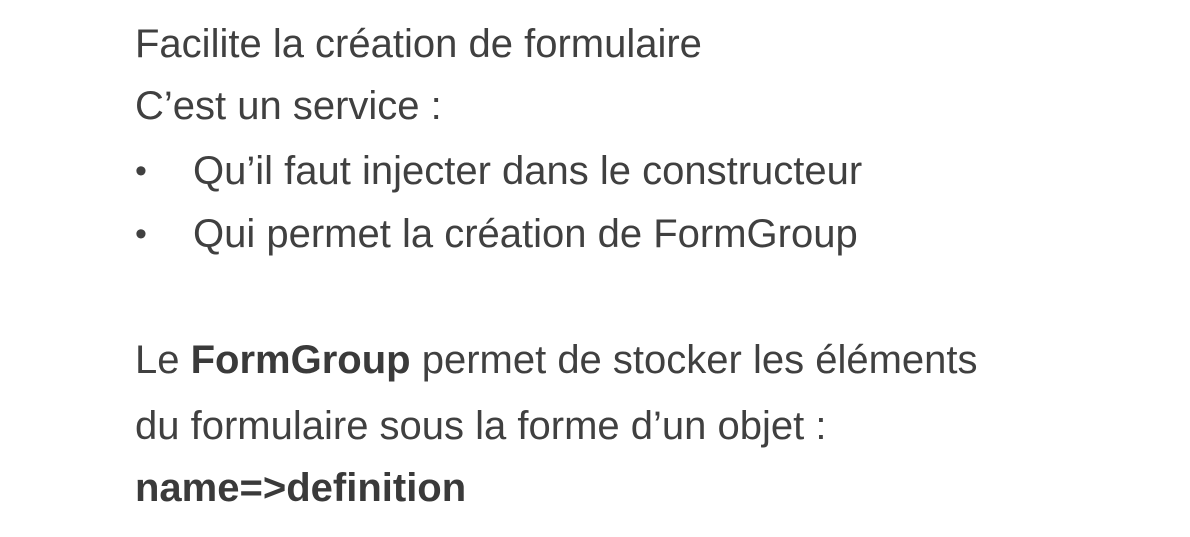 Image resolution: width=1190 pixels, height=537 pixels. What do you see at coordinates (418, 44) in the screenshot?
I see `intro-line-1: Facilite la création de formulaire` at bounding box center [418, 44].